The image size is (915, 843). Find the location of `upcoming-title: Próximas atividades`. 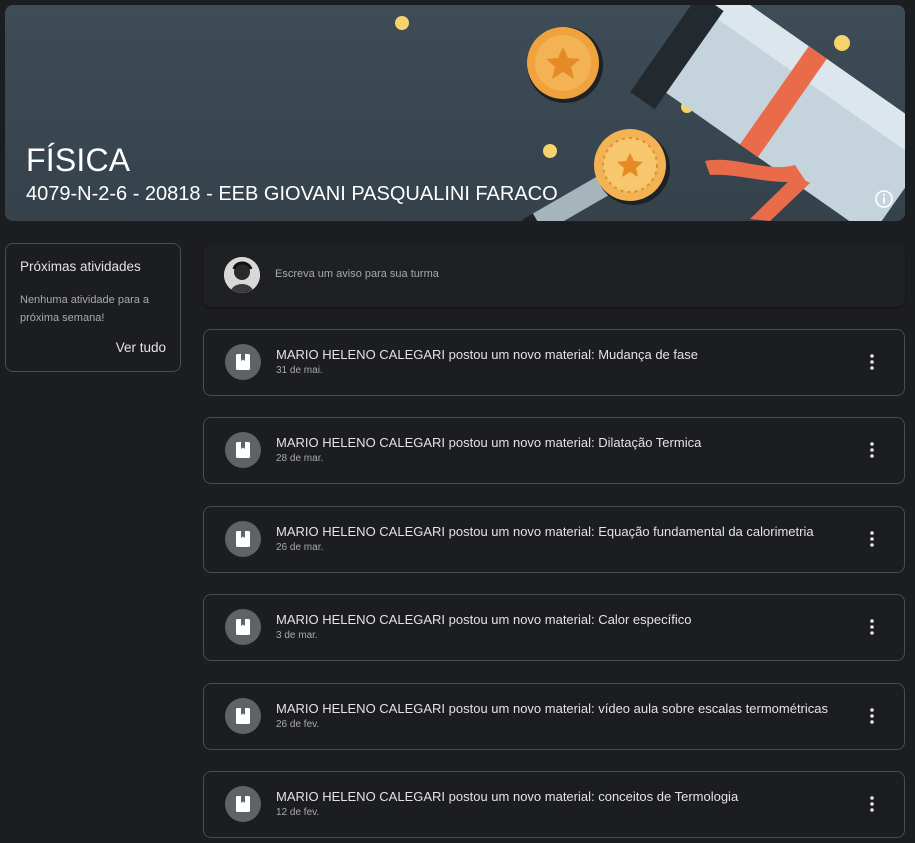

upcoming-title: Próximas atividades is located at coordinates (80, 266).